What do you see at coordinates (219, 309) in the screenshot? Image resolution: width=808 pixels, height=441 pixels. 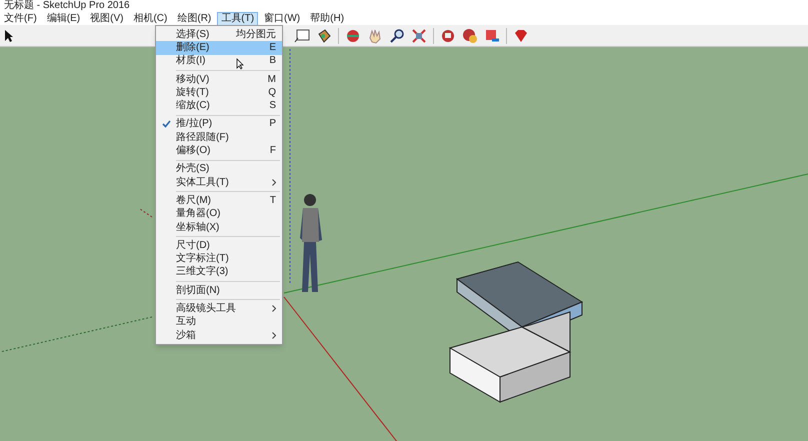 I see `menu-item: 高级镜头工具` at bounding box center [219, 309].